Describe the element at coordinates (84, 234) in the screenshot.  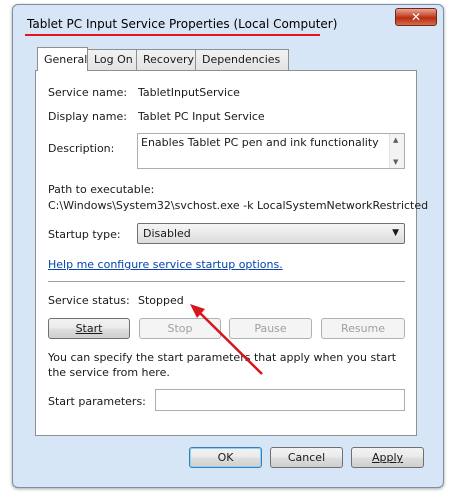
I see `startup-type-label: Startup type:` at that location.